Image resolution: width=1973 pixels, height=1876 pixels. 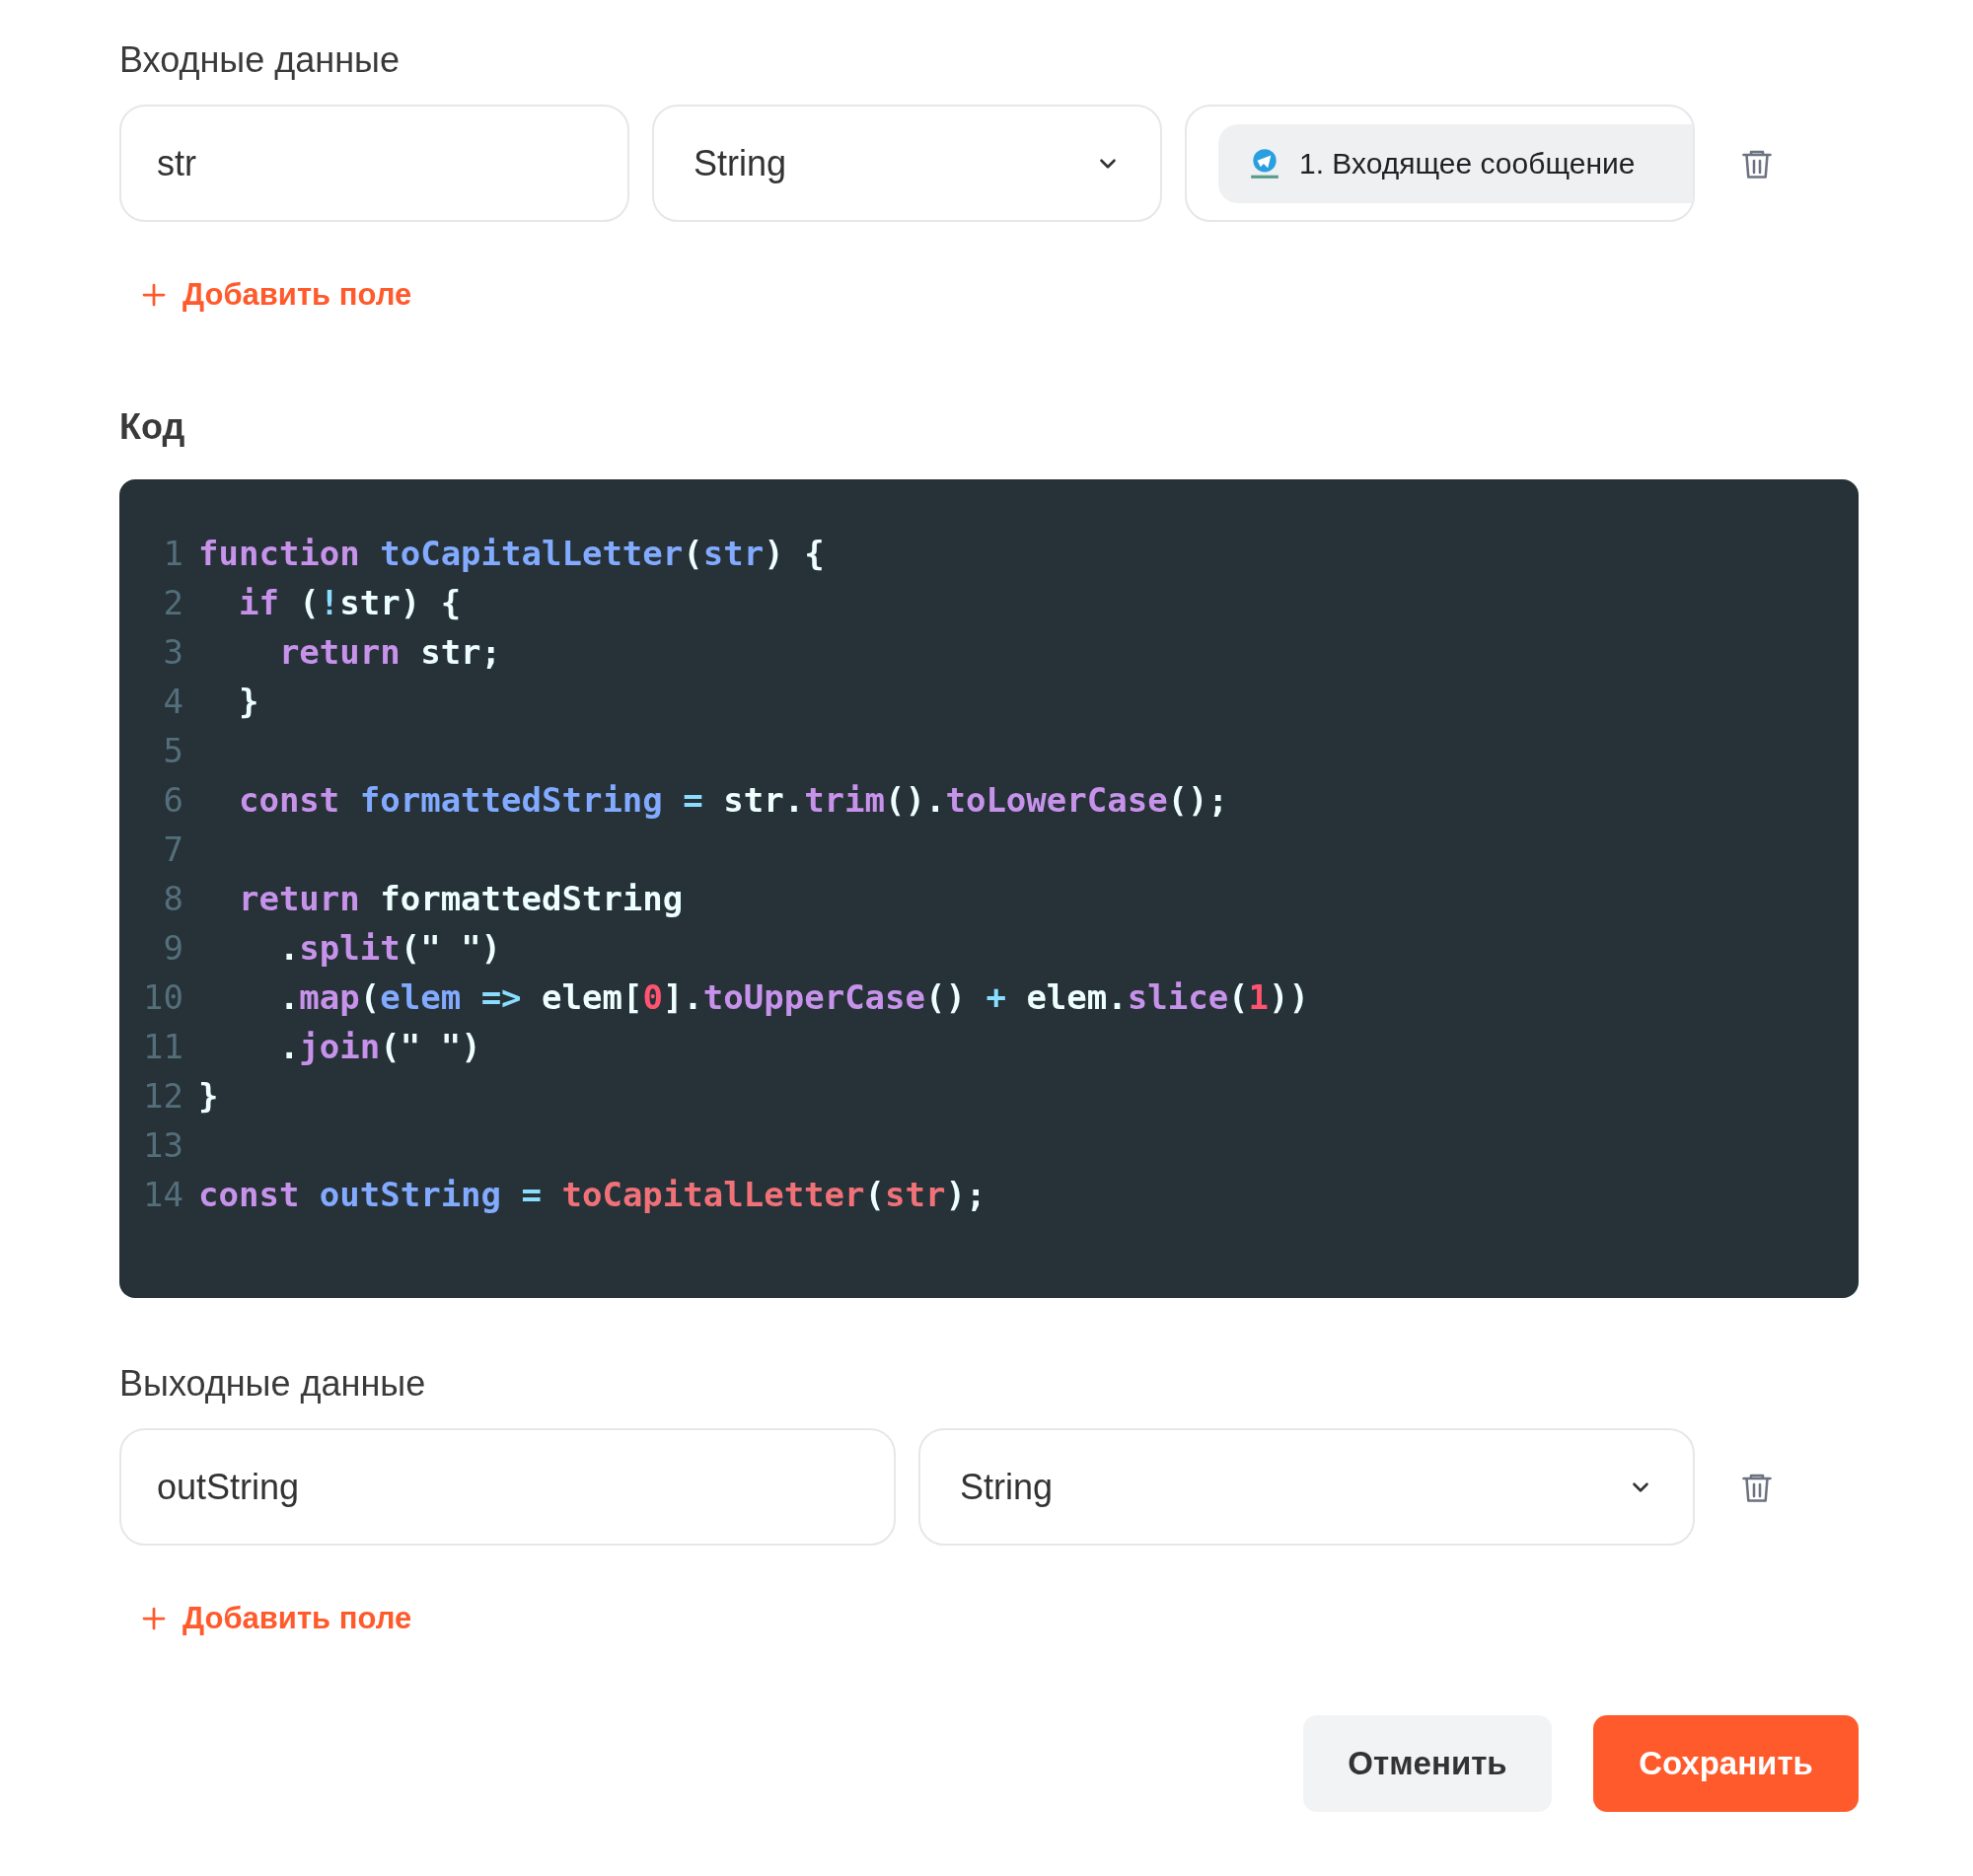 What do you see at coordinates (163, 1145) in the screenshot?
I see `line-number: 13` at bounding box center [163, 1145].